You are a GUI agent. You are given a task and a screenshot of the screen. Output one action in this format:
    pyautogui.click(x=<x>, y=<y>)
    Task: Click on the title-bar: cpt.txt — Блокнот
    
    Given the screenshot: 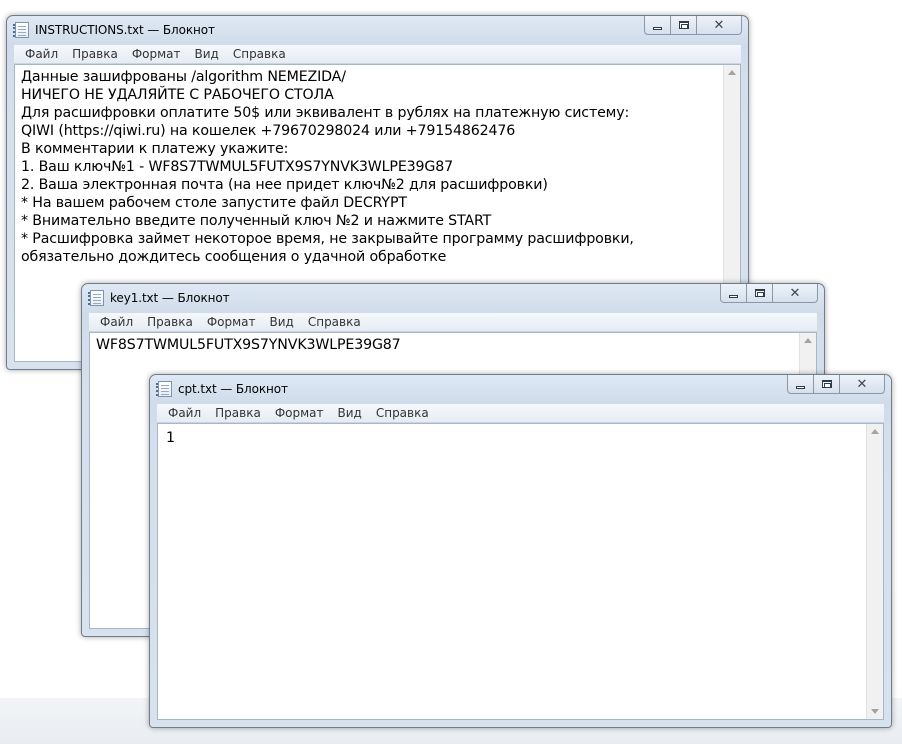 What is the action you would take?
    pyautogui.click(x=520, y=389)
    